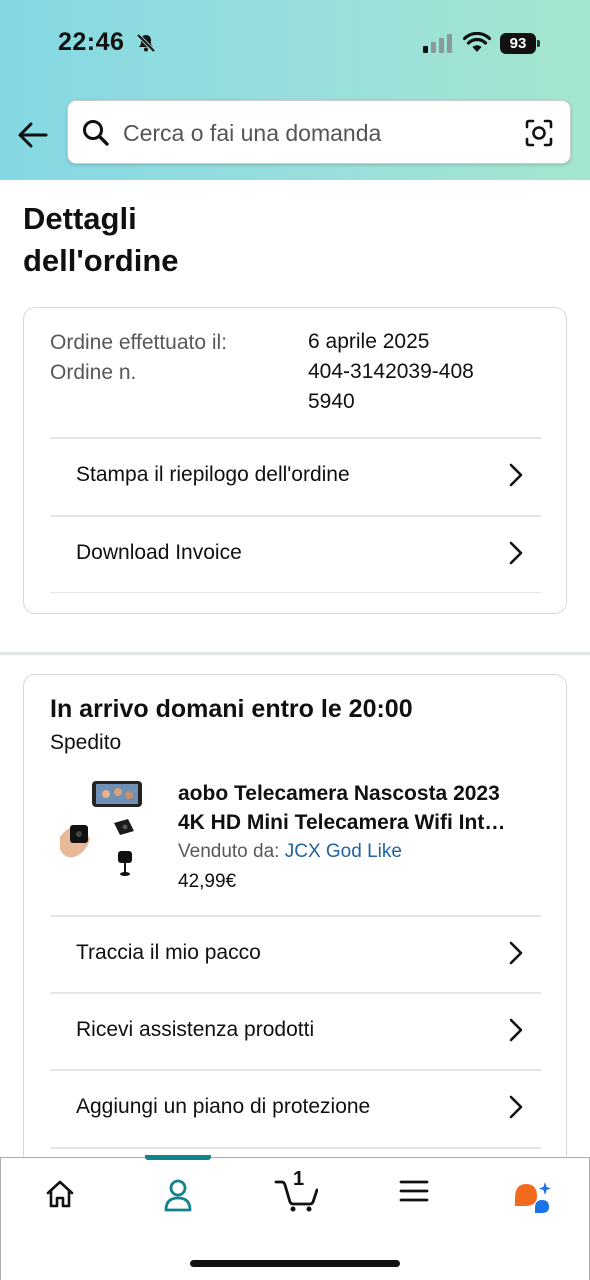 The width and height of the screenshot is (590, 1280). What do you see at coordinates (295, 555) in the screenshot?
I see `download-invoice-link: Download Invoice` at bounding box center [295, 555].